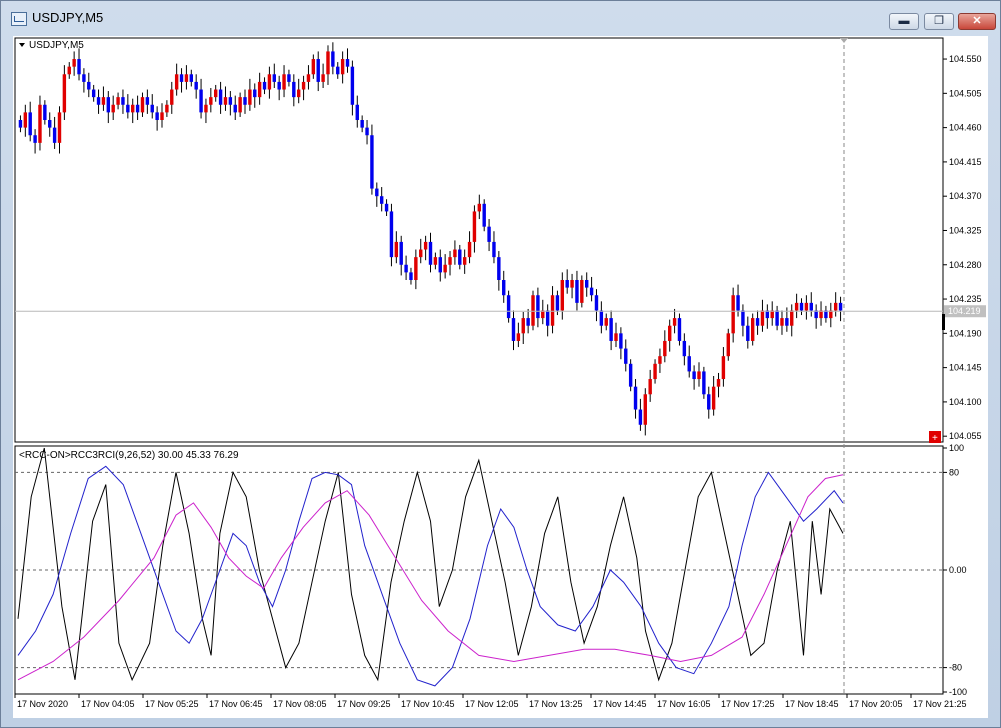 This screenshot has width=1001, height=728. I want to click on time-axis-label: 17 Nov 06:45, so click(236, 704).